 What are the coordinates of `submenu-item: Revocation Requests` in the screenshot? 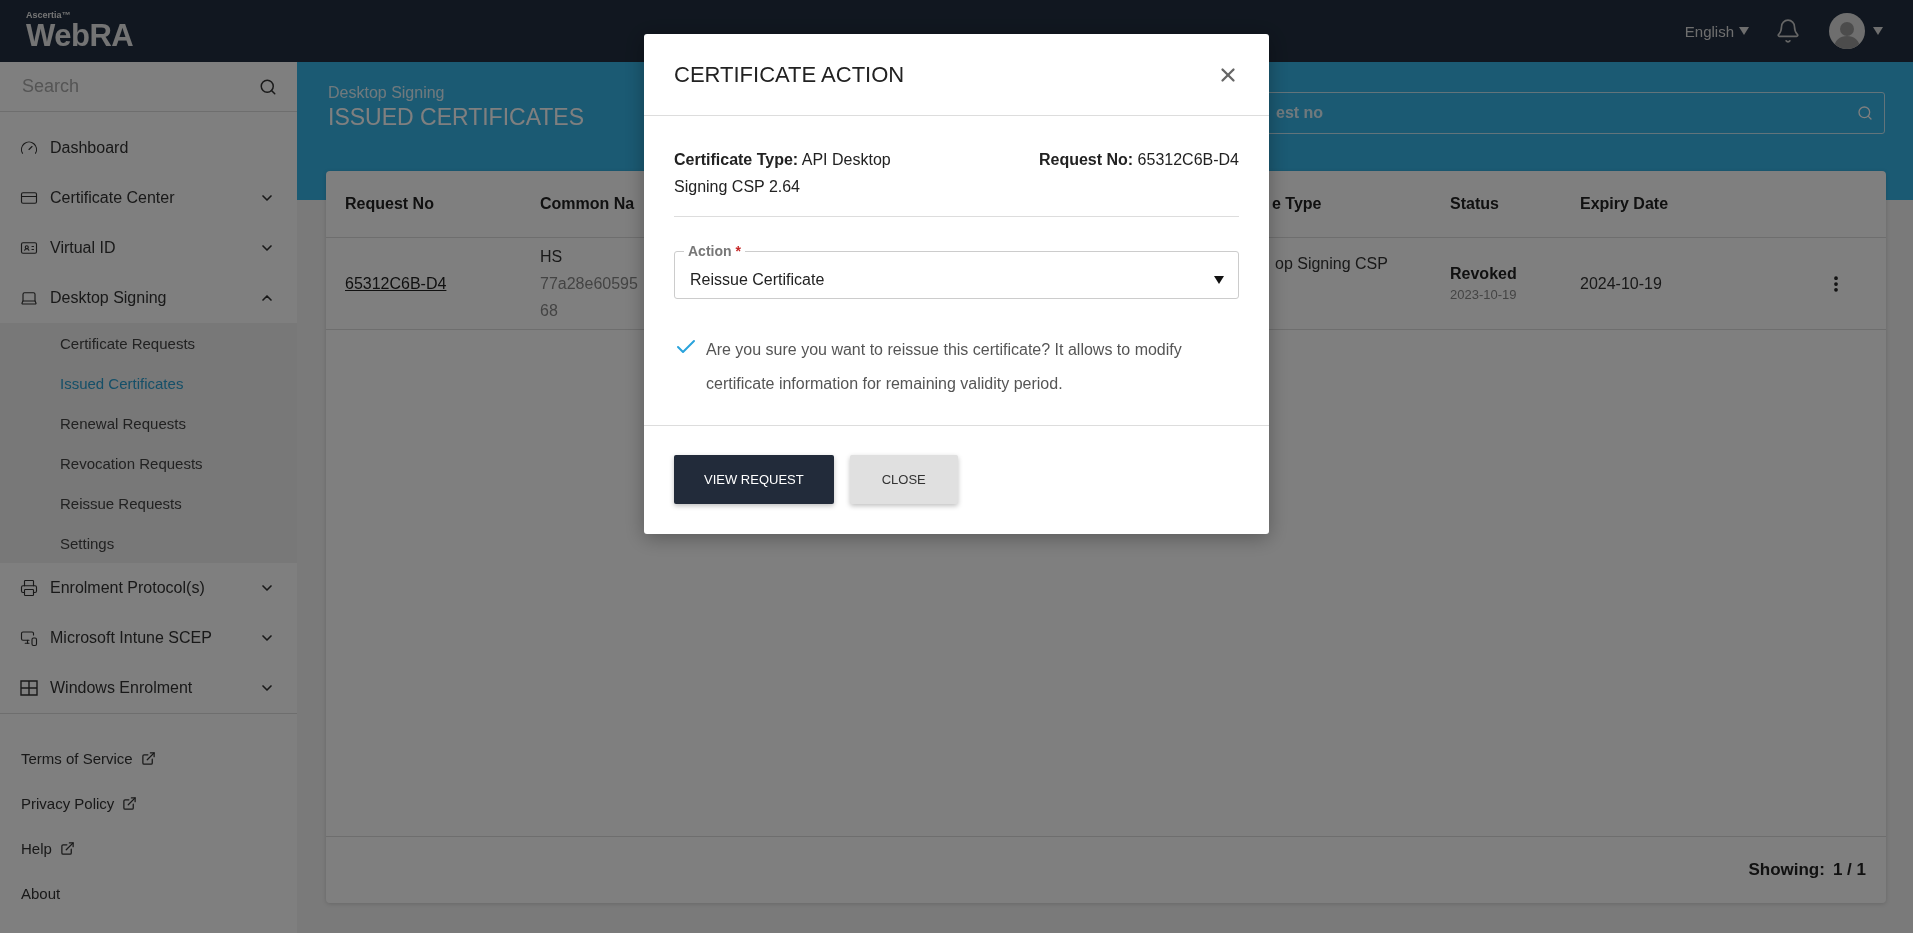 It's located at (148, 463).